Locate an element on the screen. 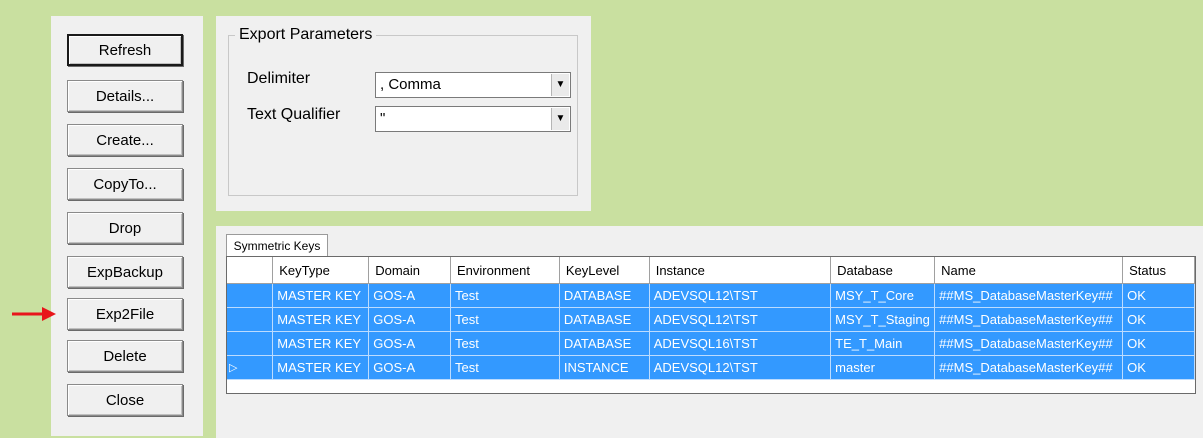  drop-button: Drop is located at coordinates (125, 228).